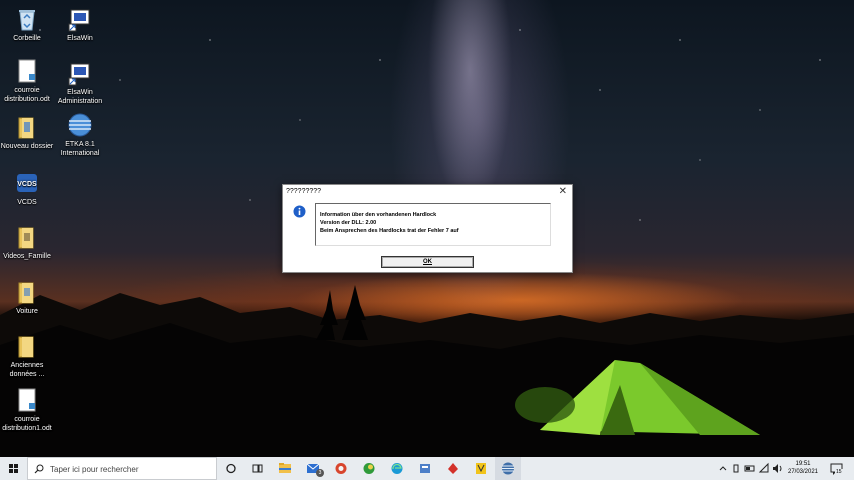 The height and width of the screenshot is (485, 854). Describe the element at coordinates (132, 469) in the screenshot. I see `search-input` at that location.